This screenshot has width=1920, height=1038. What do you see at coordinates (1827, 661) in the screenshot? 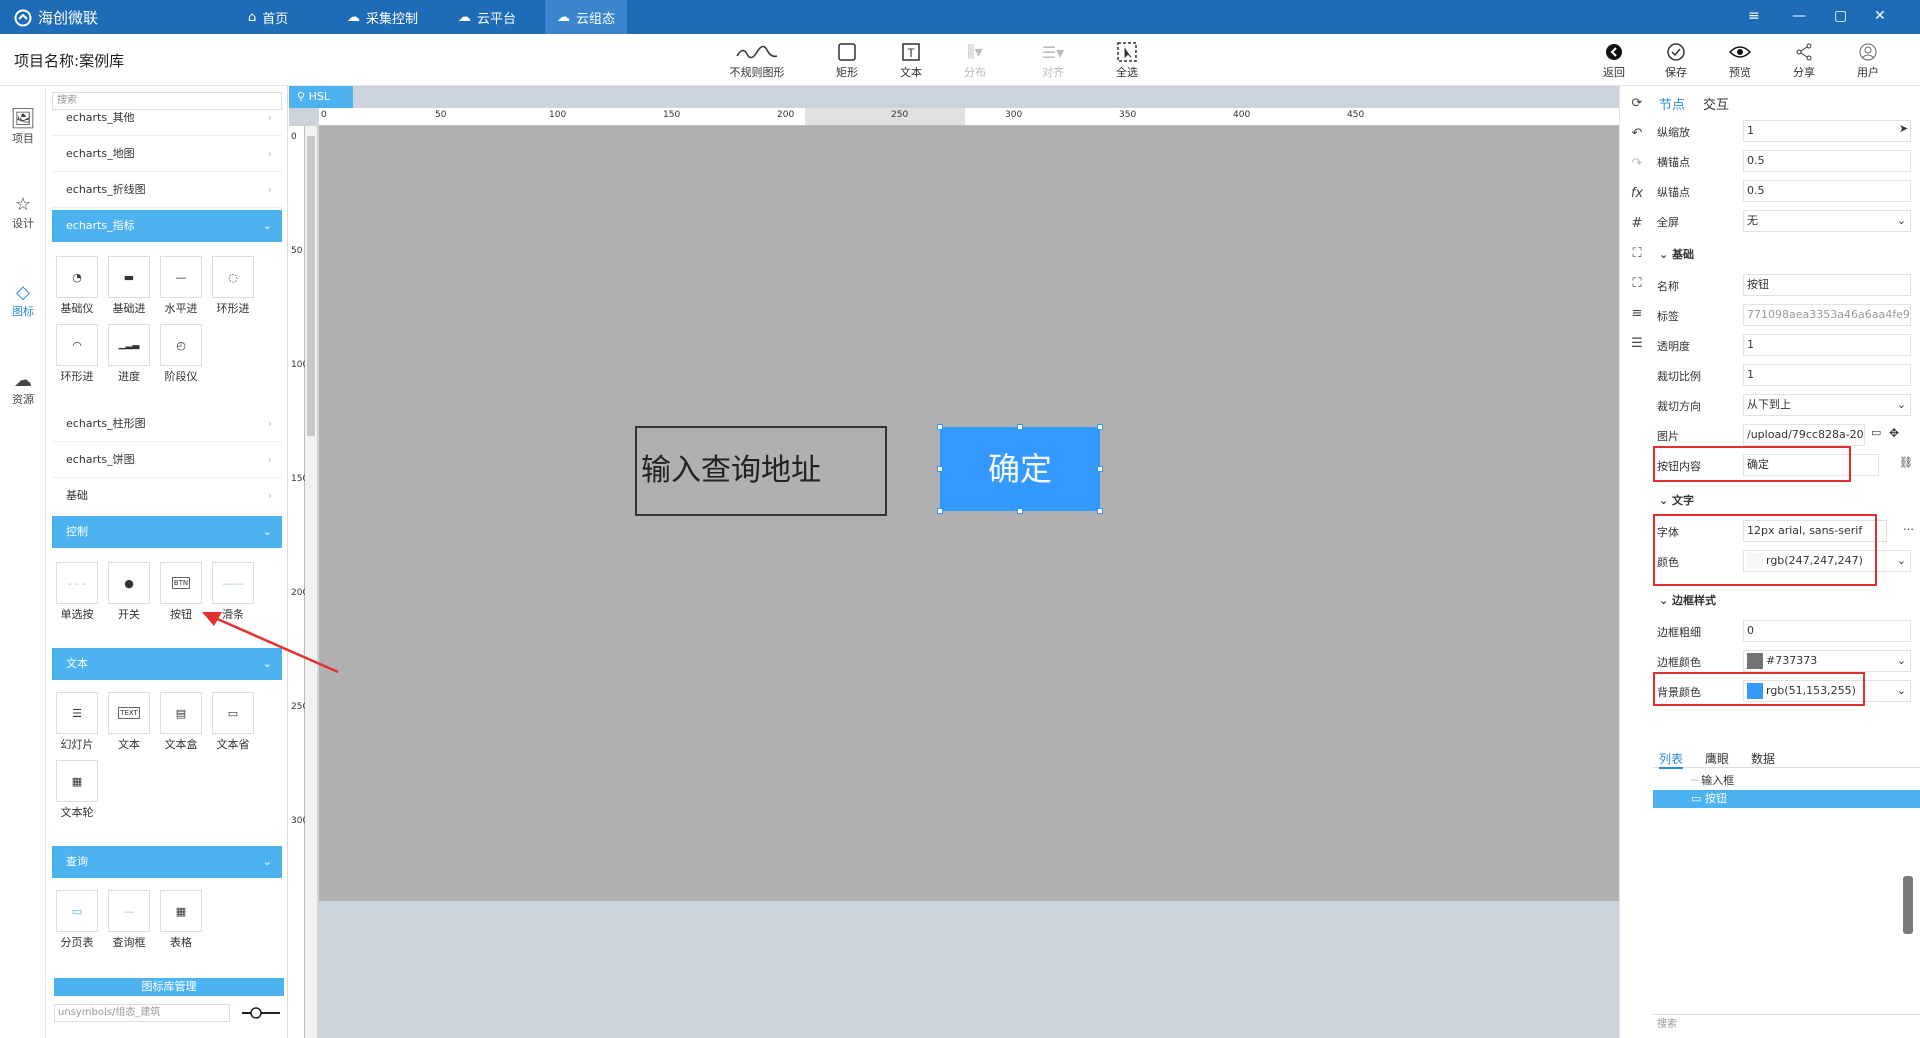
I see `border-color-select: #737373 ⌄` at bounding box center [1827, 661].